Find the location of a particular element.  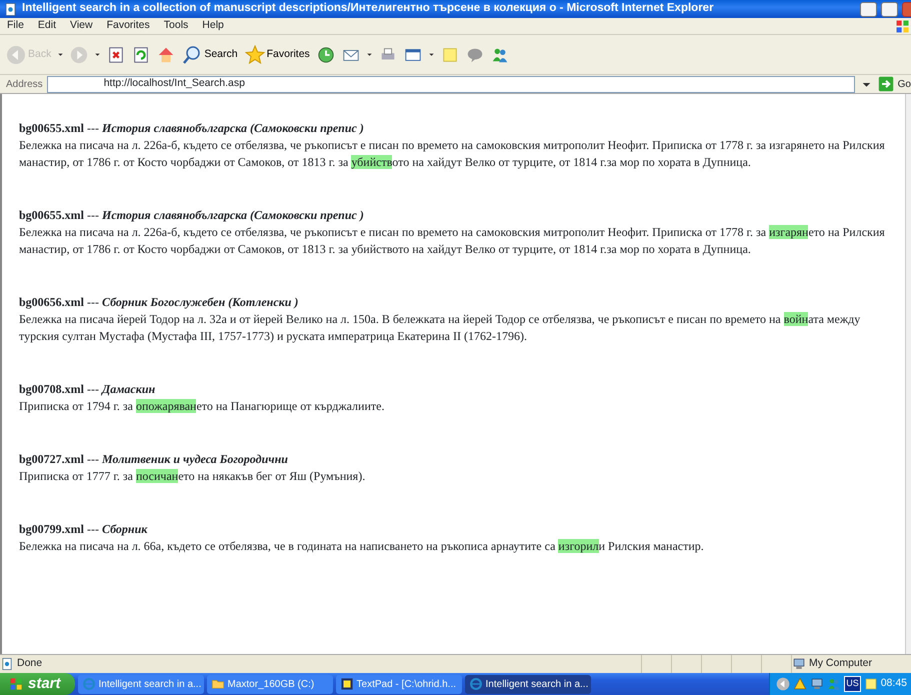

result-description: Бележка на писача на л. 66а, където се отбелязва, че в годината на написването на ръкописа арнаутите са изгорили Рилския манастир. is located at coordinates (362, 546).